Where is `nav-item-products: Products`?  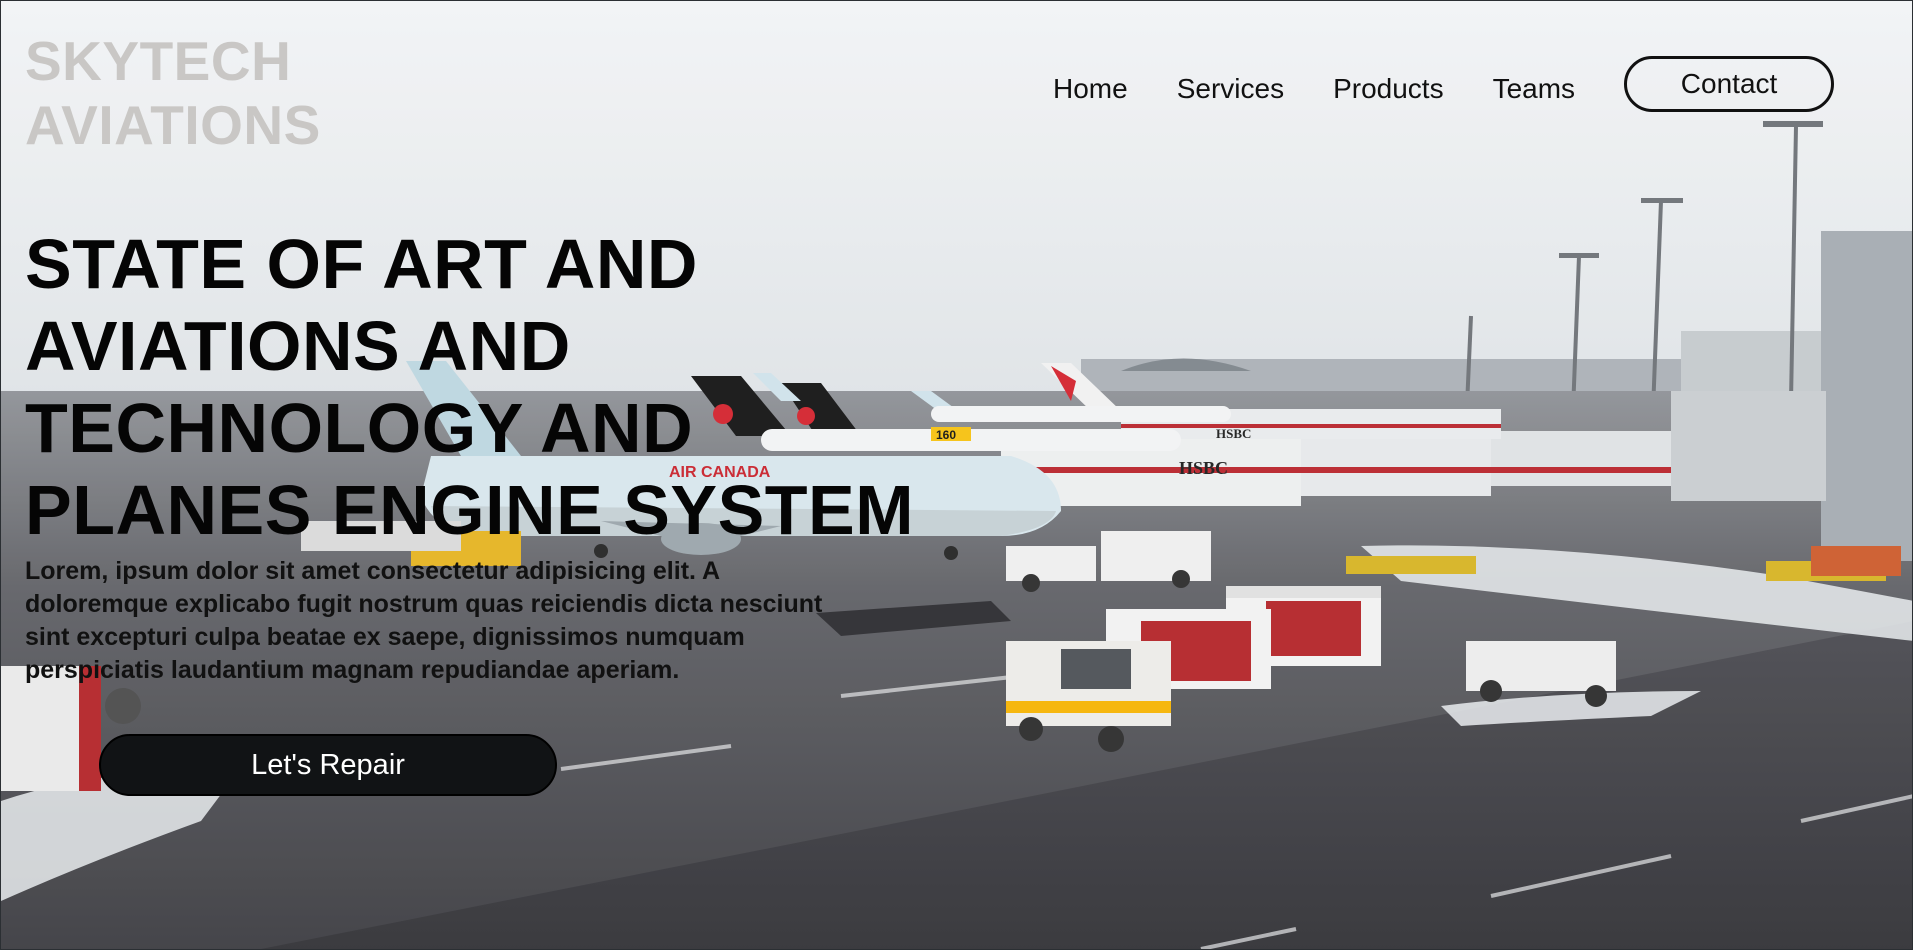
nav-item-products: Products is located at coordinates (1388, 89).